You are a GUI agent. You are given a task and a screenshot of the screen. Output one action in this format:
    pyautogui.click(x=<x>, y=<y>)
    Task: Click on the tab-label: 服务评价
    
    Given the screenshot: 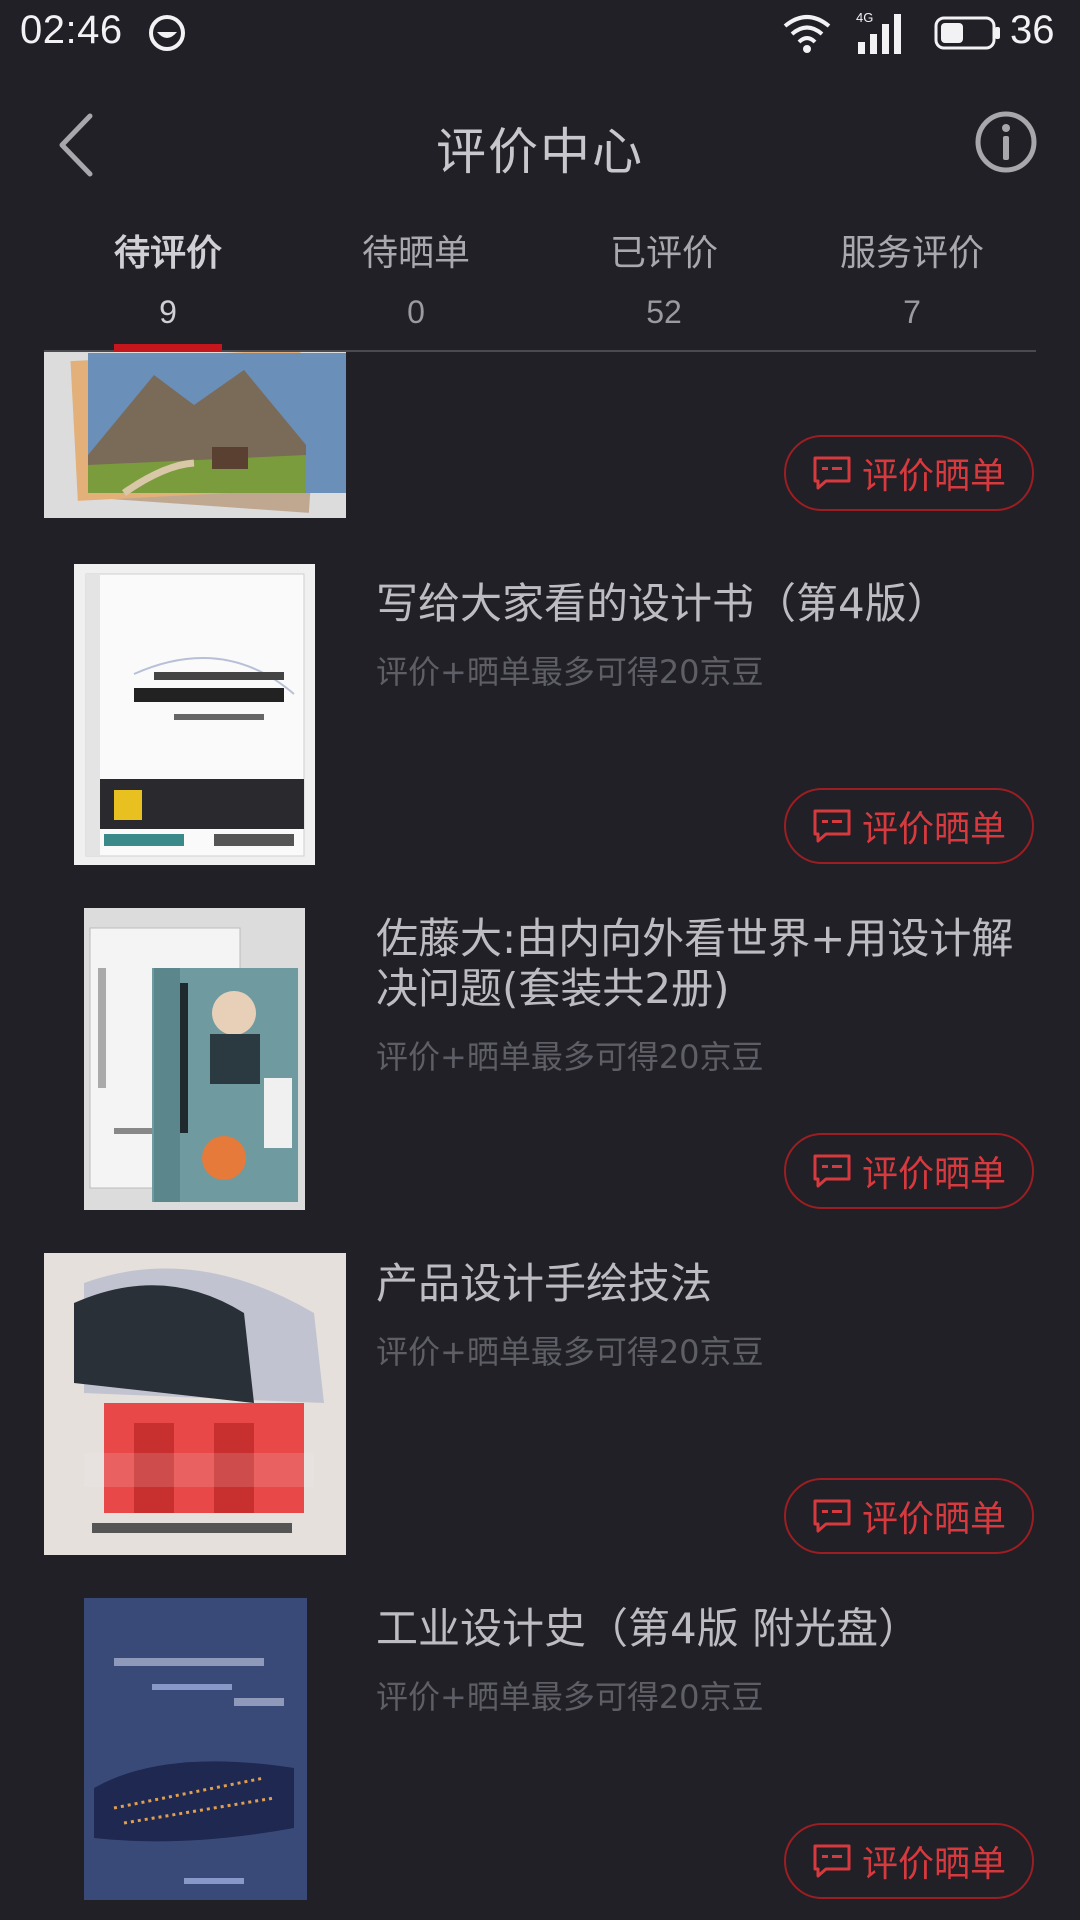 What is the action you would take?
    pyautogui.click(x=911, y=253)
    